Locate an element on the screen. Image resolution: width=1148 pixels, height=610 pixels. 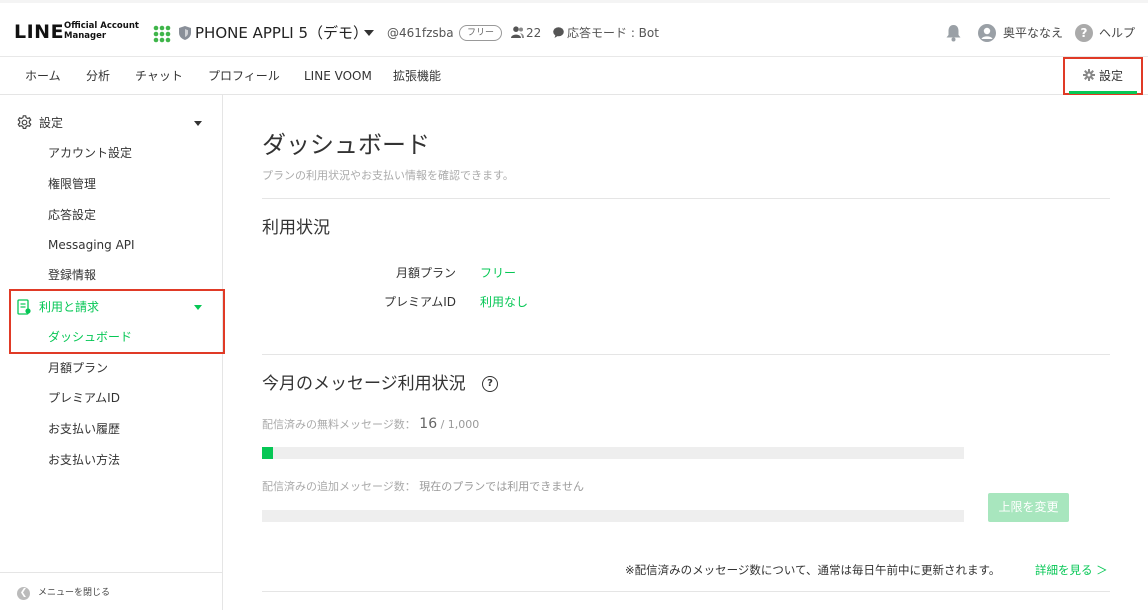
chat-bubble-icon is located at coordinates (558, 32).